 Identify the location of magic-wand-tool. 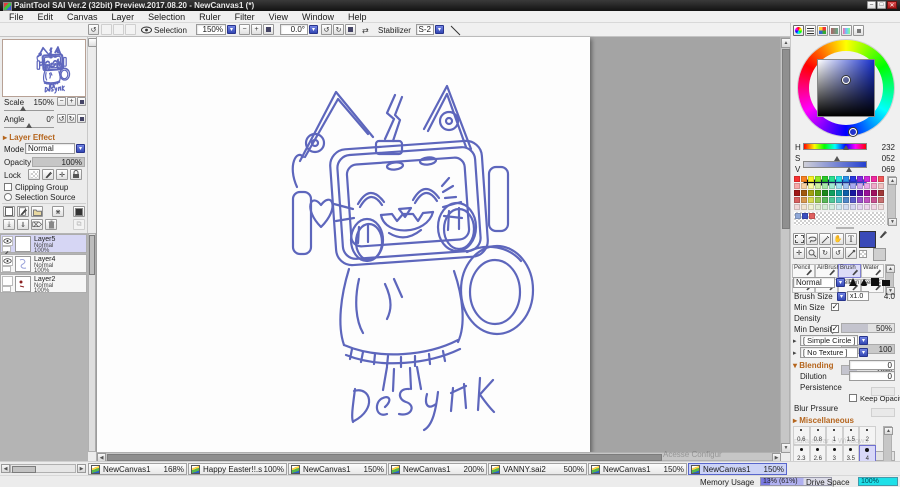
(825, 239).